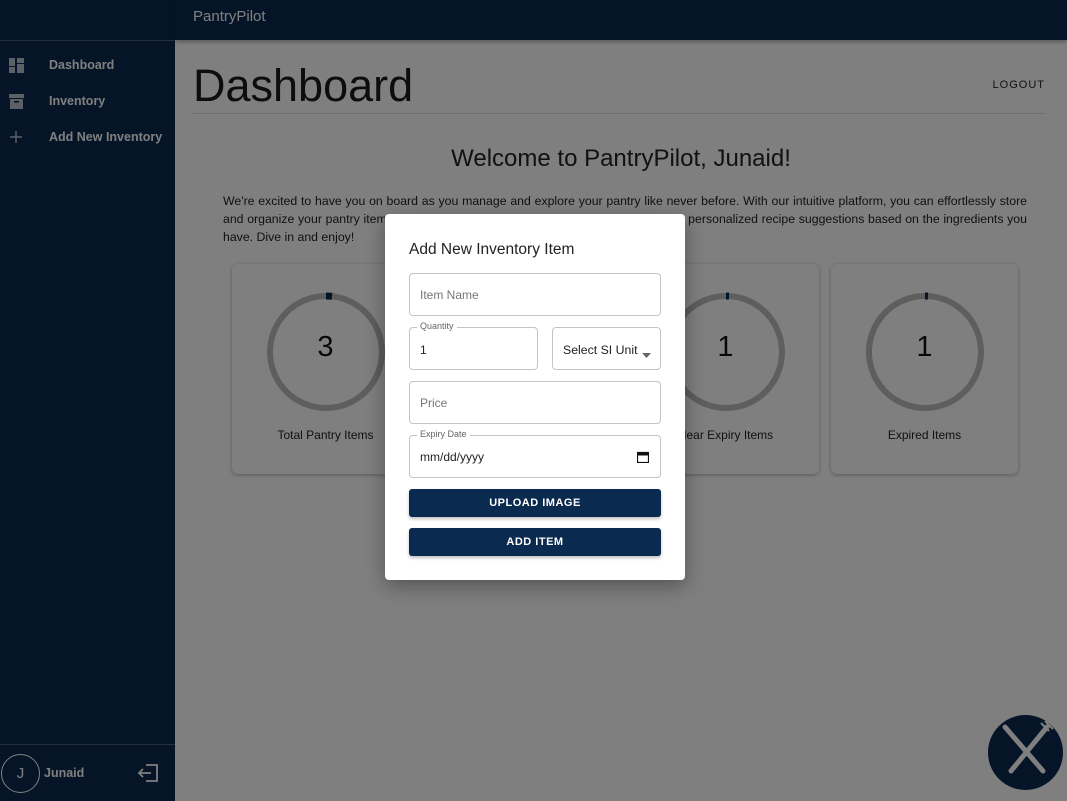 The width and height of the screenshot is (1067, 801). What do you see at coordinates (535, 294) in the screenshot?
I see `item-name-input: Item Name` at bounding box center [535, 294].